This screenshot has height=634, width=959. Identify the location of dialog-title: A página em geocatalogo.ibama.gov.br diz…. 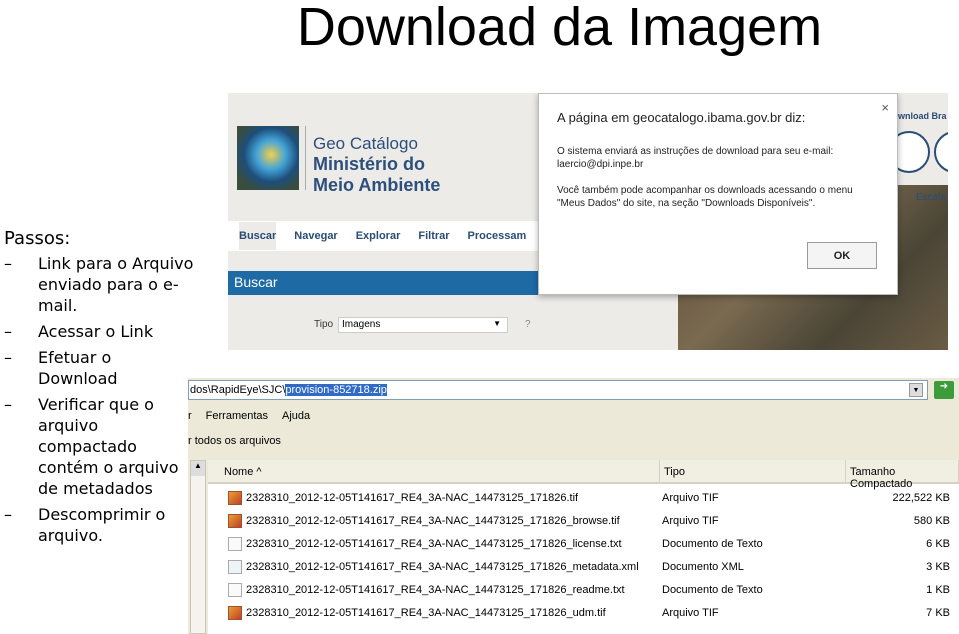
(681, 117).